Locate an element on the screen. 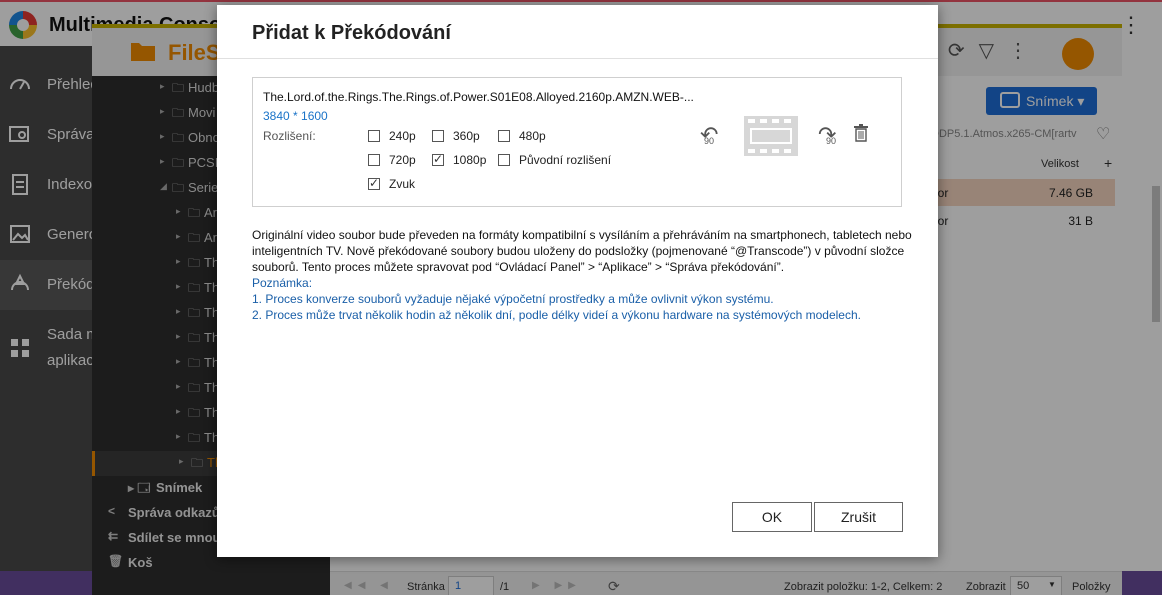 The image size is (1162, 595). option-label: 1080p is located at coordinates (470, 160).